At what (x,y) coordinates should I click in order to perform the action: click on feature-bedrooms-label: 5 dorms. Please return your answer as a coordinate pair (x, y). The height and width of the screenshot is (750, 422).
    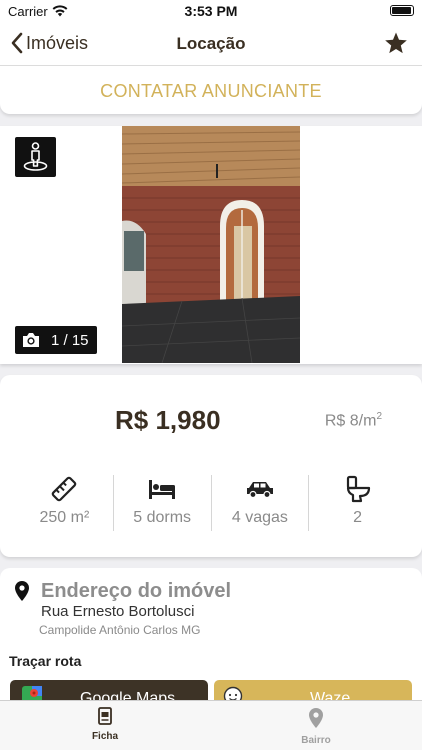
    Looking at the image, I should click on (162, 517).